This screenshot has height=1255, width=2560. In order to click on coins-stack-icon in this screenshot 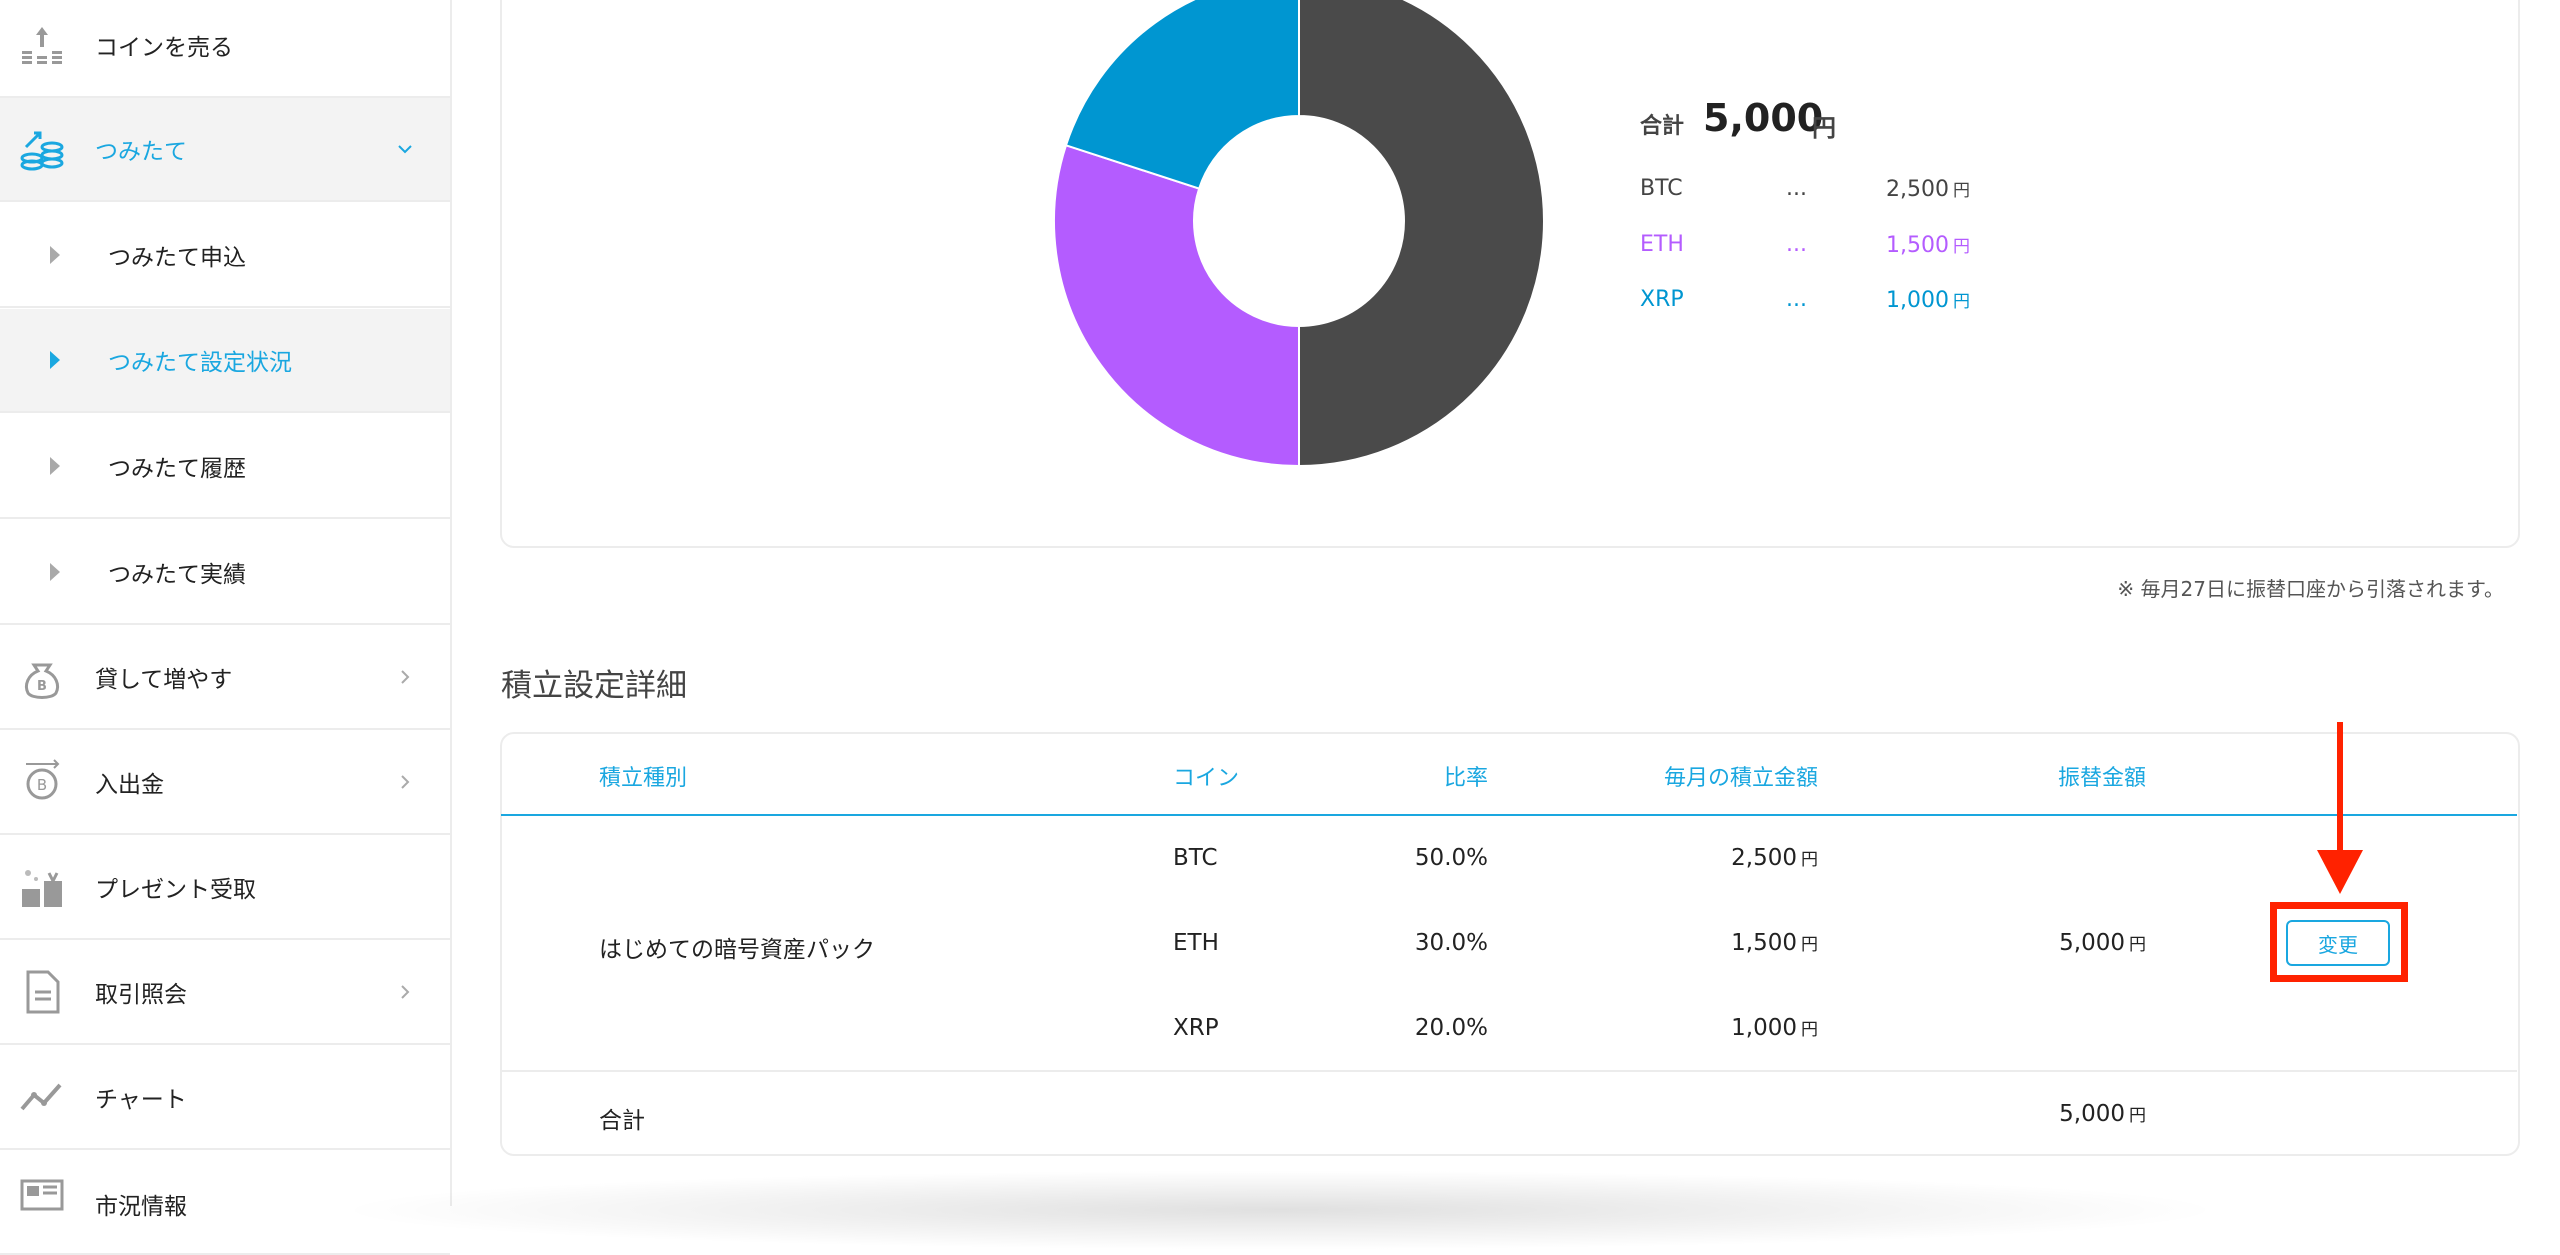, I will do `click(42, 151)`.